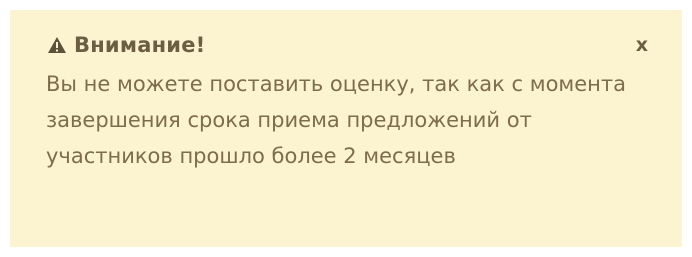  Describe the element at coordinates (355, 45) in the screenshot. I see `alert-header: Внимание! x` at that location.